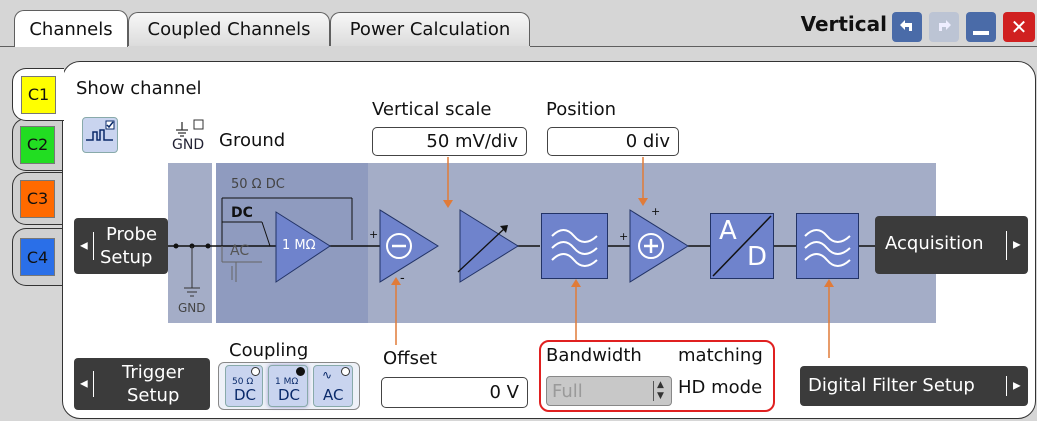 This screenshot has width=1037, height=421. I want to click on coupling-option-bottom: AC, so click(333, 395).